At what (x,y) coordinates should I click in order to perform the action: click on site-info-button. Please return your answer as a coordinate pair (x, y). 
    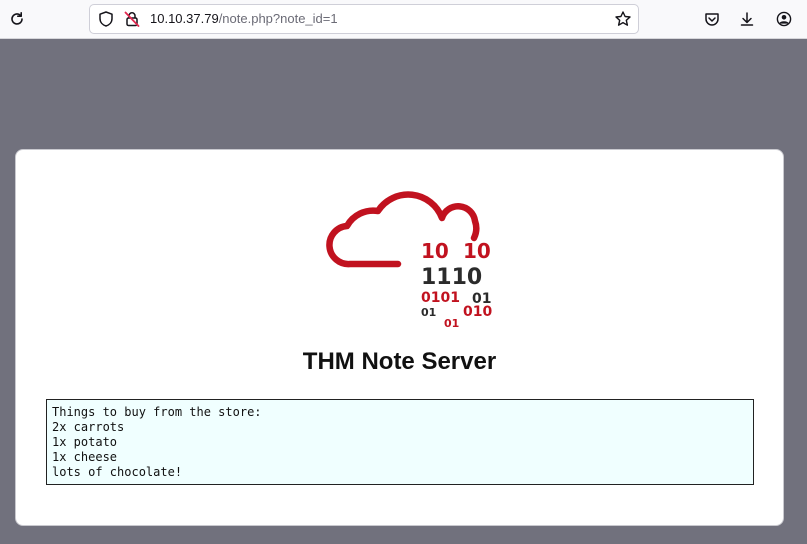
    Looking at the image, I should click on (132, 19).